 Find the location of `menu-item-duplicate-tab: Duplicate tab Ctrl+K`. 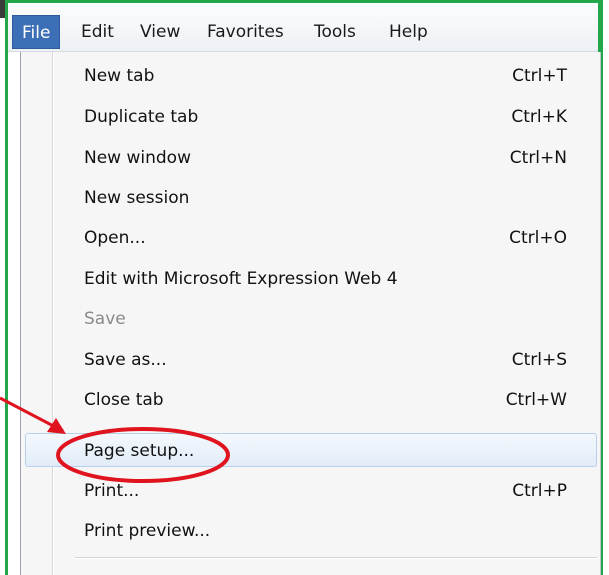

menu-item-duplicate-tab: Duplicate tab Ctrl+K is located at coordinates (325, 117).